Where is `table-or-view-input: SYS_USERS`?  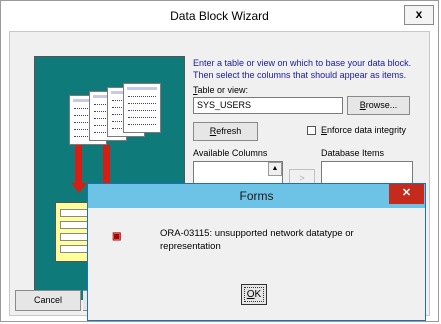 table-or-view-input: SYS_USERS is located at coordinates (268, 105).